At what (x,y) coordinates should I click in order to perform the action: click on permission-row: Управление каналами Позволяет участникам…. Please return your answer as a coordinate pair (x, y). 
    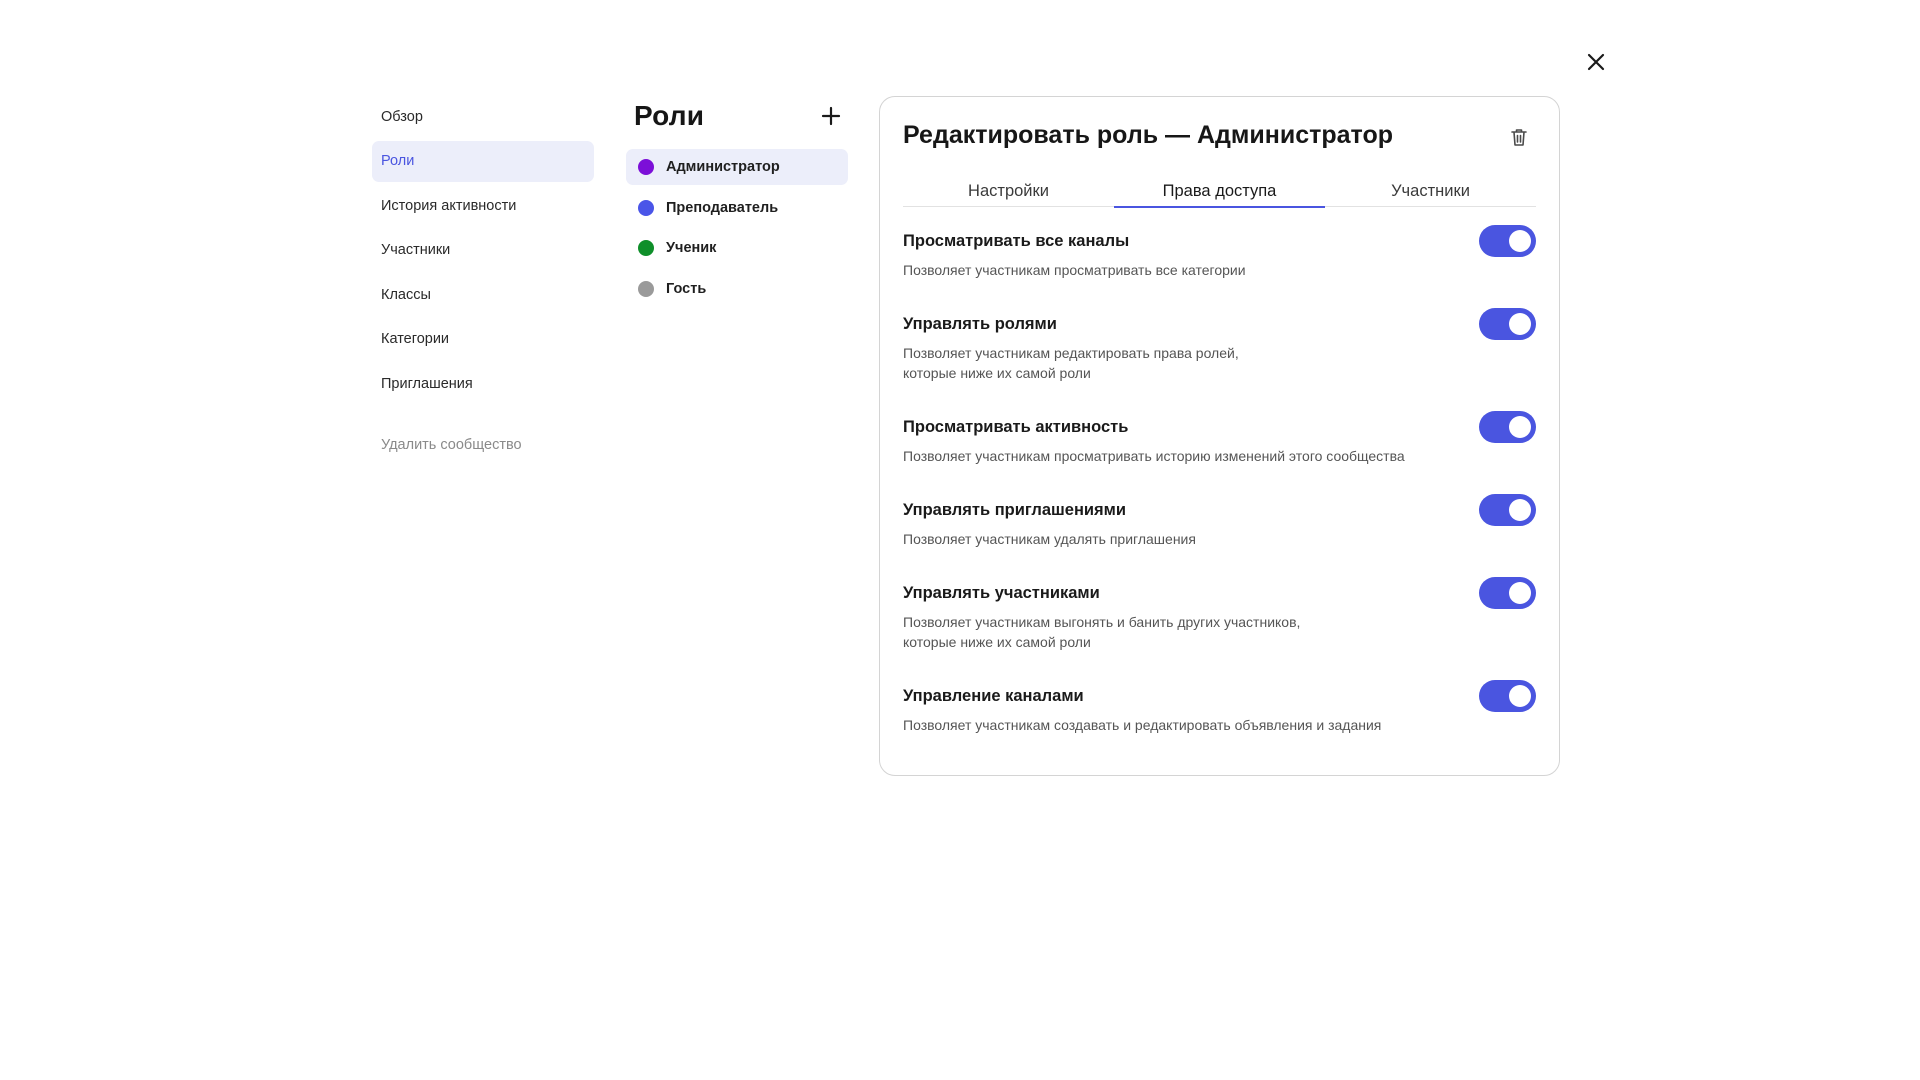
    Looking at the image, I should click on (1219, 713).